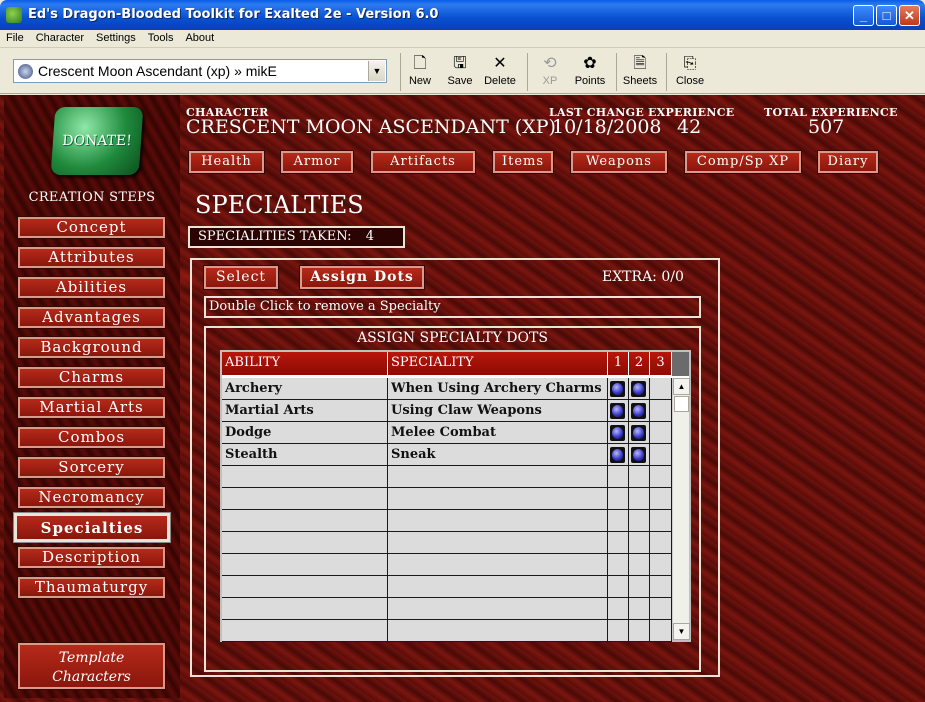  Describe the element at coordinates (590, 72) in the screenshot. I see `points-button: ✿ Points` at that location.